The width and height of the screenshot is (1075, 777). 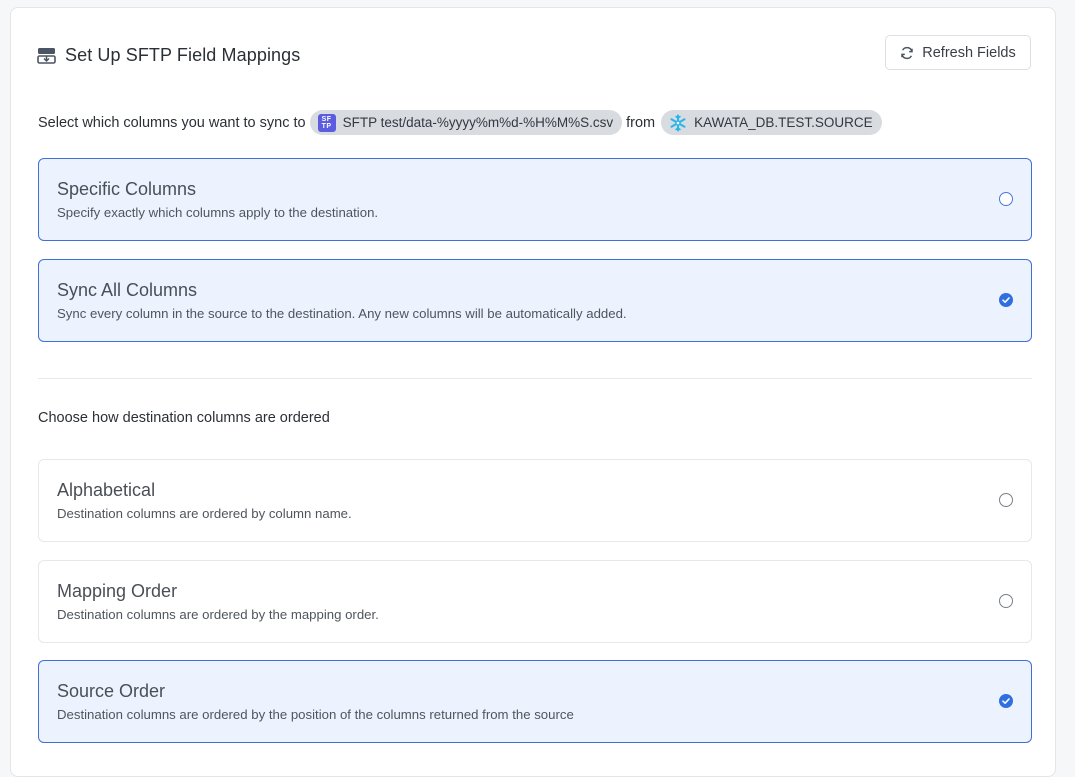 I want to click on page-title: Set Up SFTP Field Mappings, so click(x=183, y=55).